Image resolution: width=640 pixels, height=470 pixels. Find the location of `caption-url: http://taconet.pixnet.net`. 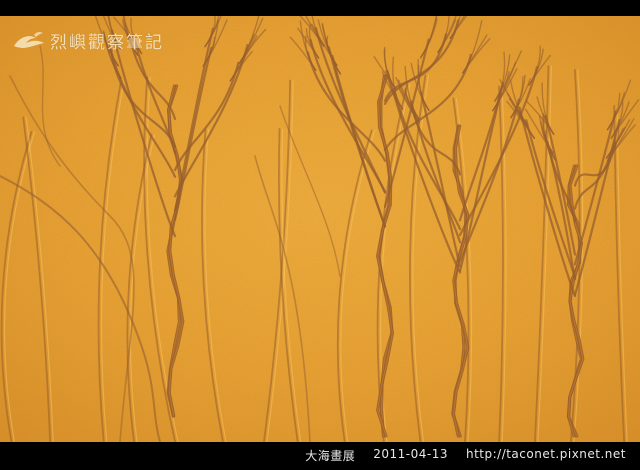

caption-url: http://taconet.pixnet.net is located at coordinates (545, 454).